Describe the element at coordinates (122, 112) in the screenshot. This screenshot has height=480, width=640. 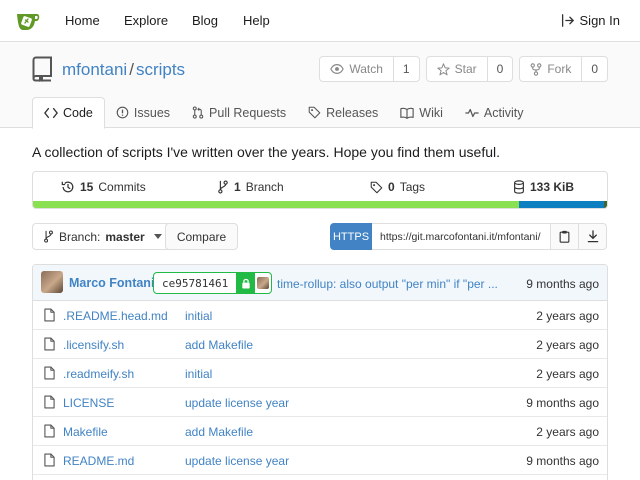
I see `issue-icon` at that location.